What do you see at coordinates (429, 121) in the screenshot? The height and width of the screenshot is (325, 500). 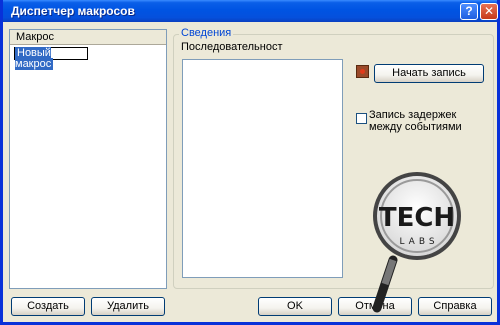 I see `record-delays-label: Запись задержек между событиями` at bounding box center [429, 121].